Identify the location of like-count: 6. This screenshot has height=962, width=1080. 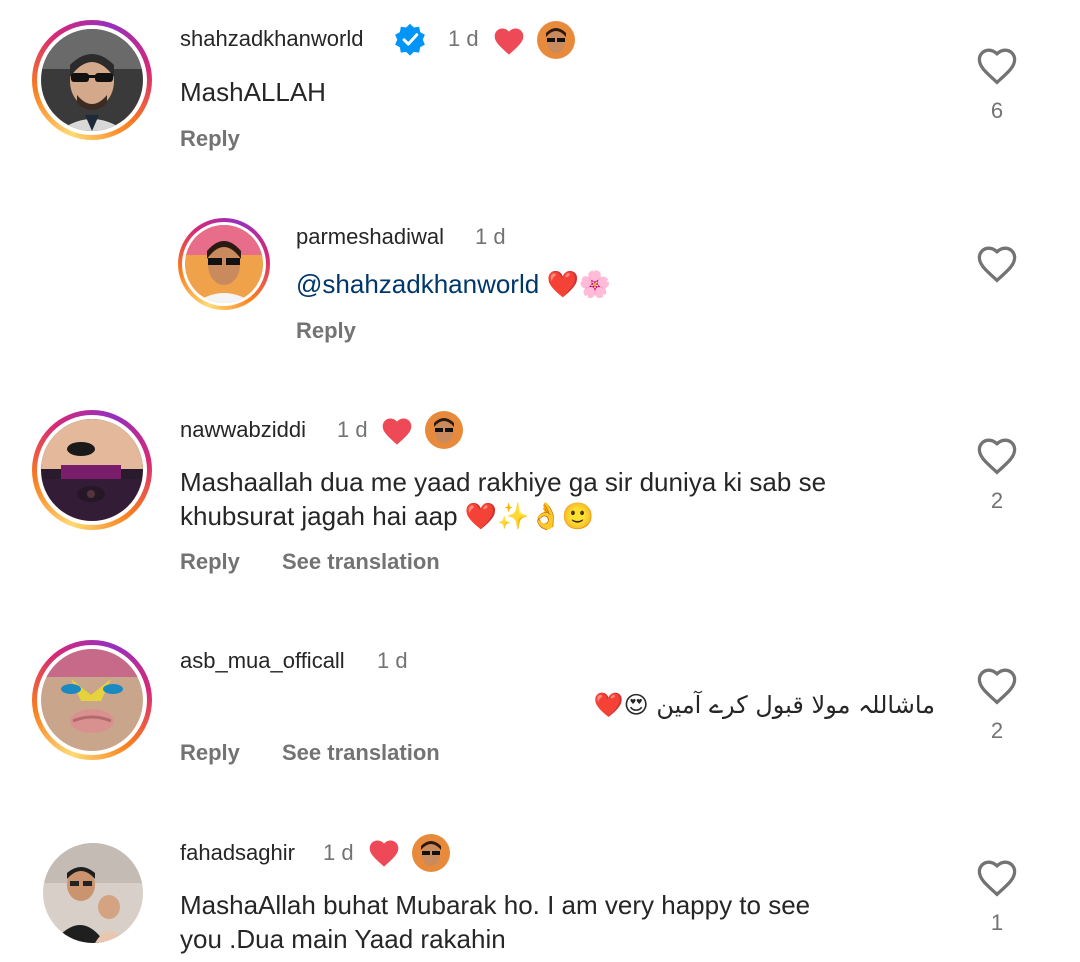
(997, 110).